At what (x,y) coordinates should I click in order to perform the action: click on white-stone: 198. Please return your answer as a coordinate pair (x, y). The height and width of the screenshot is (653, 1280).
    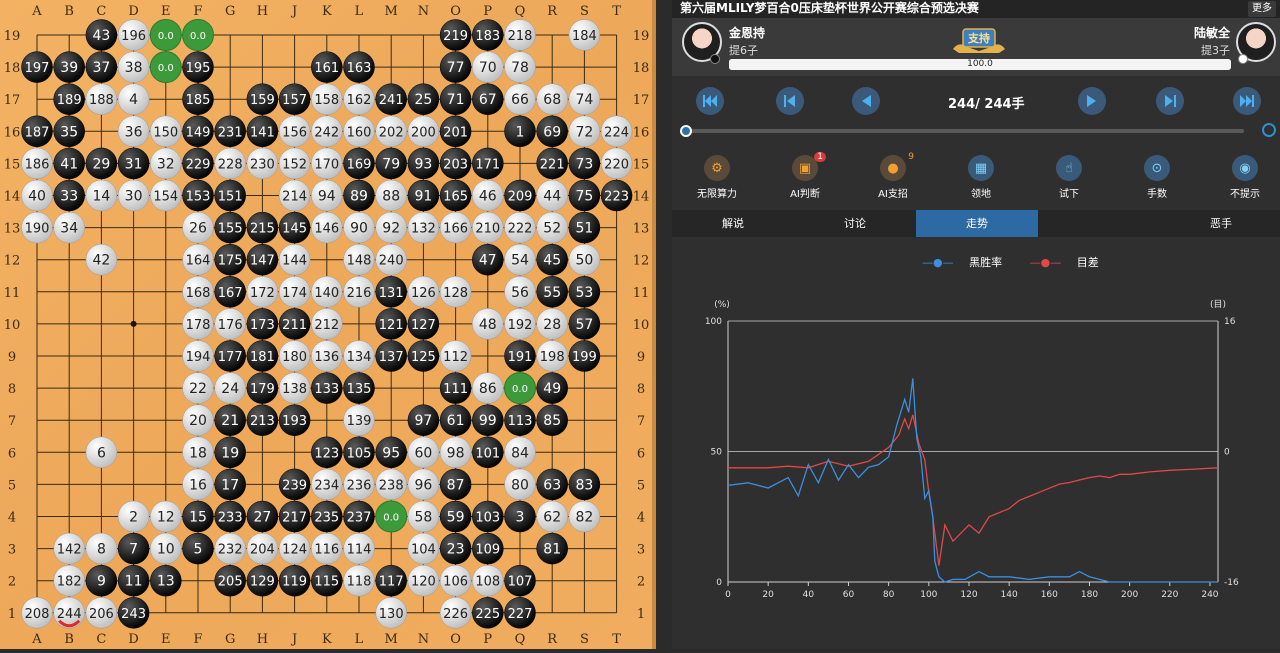
    Looking at the image, I should click on (552, 356).